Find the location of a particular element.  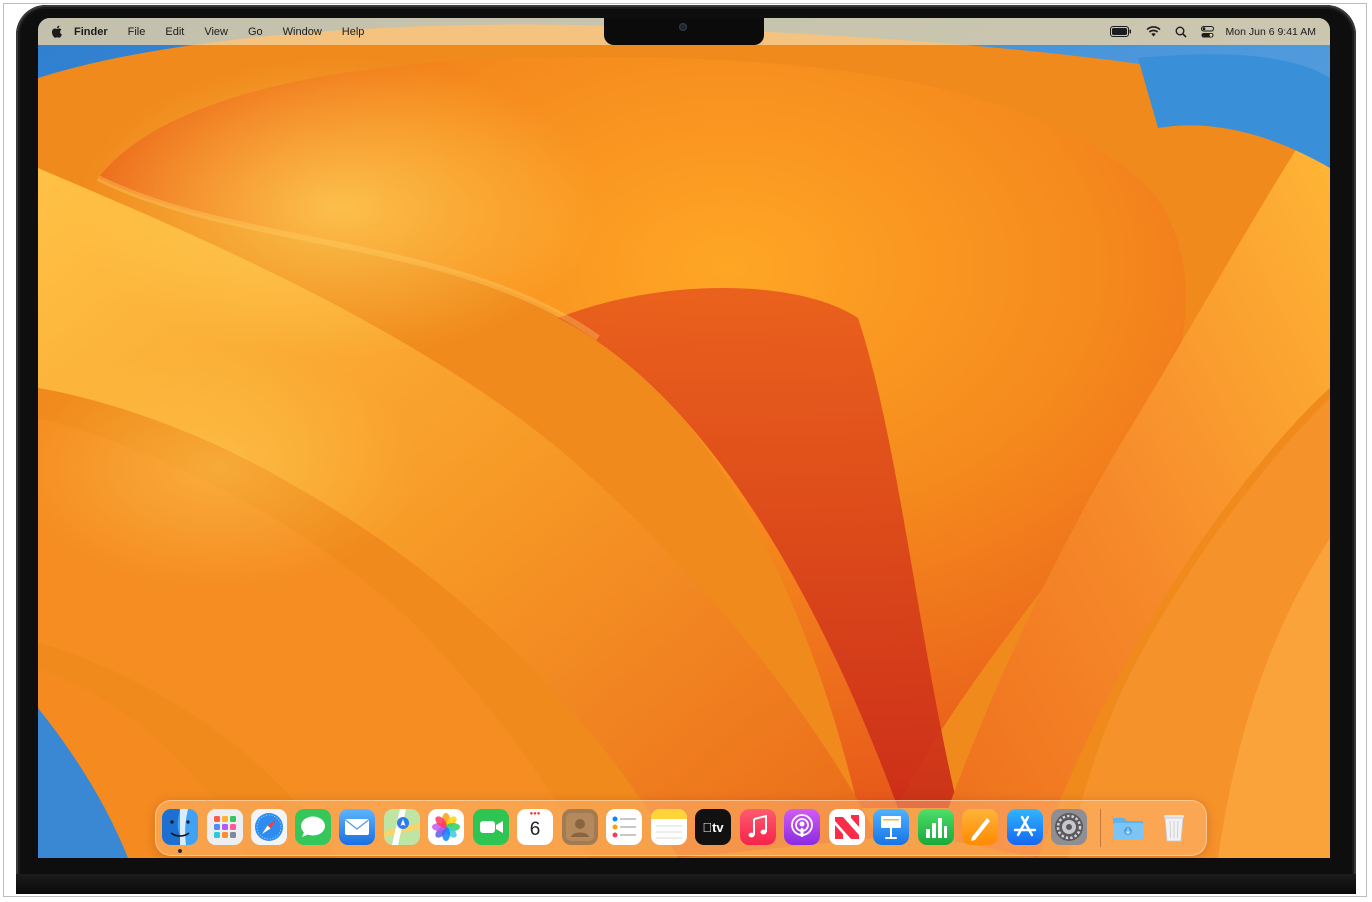

photos-icon is located at coordinates (446, 827).